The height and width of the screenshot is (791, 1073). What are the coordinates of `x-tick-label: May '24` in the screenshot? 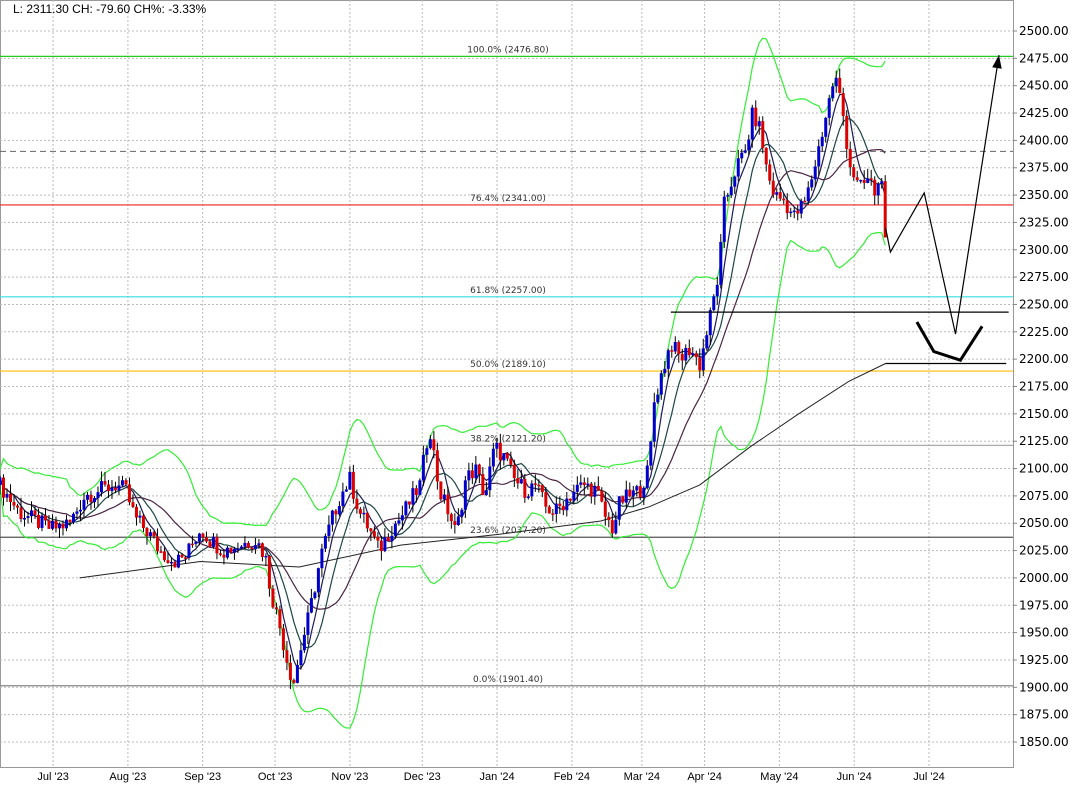 It's located at (779, 777).